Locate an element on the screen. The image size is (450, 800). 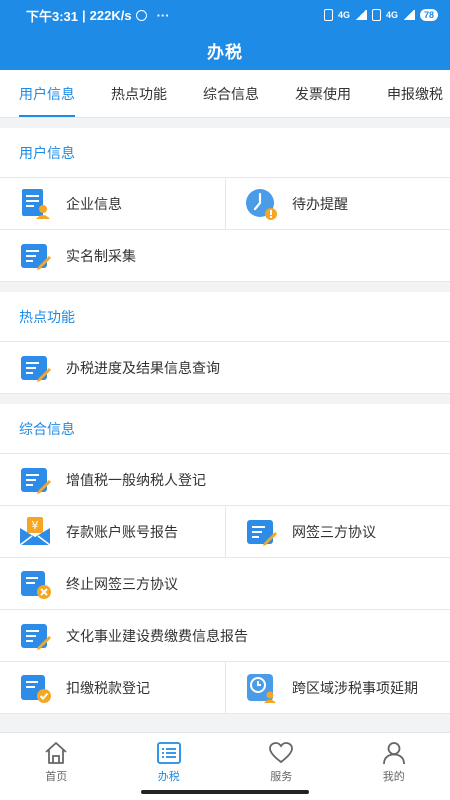
menu-item-online-agreement: 网签三方协议 is located at coordinates (337, 531).